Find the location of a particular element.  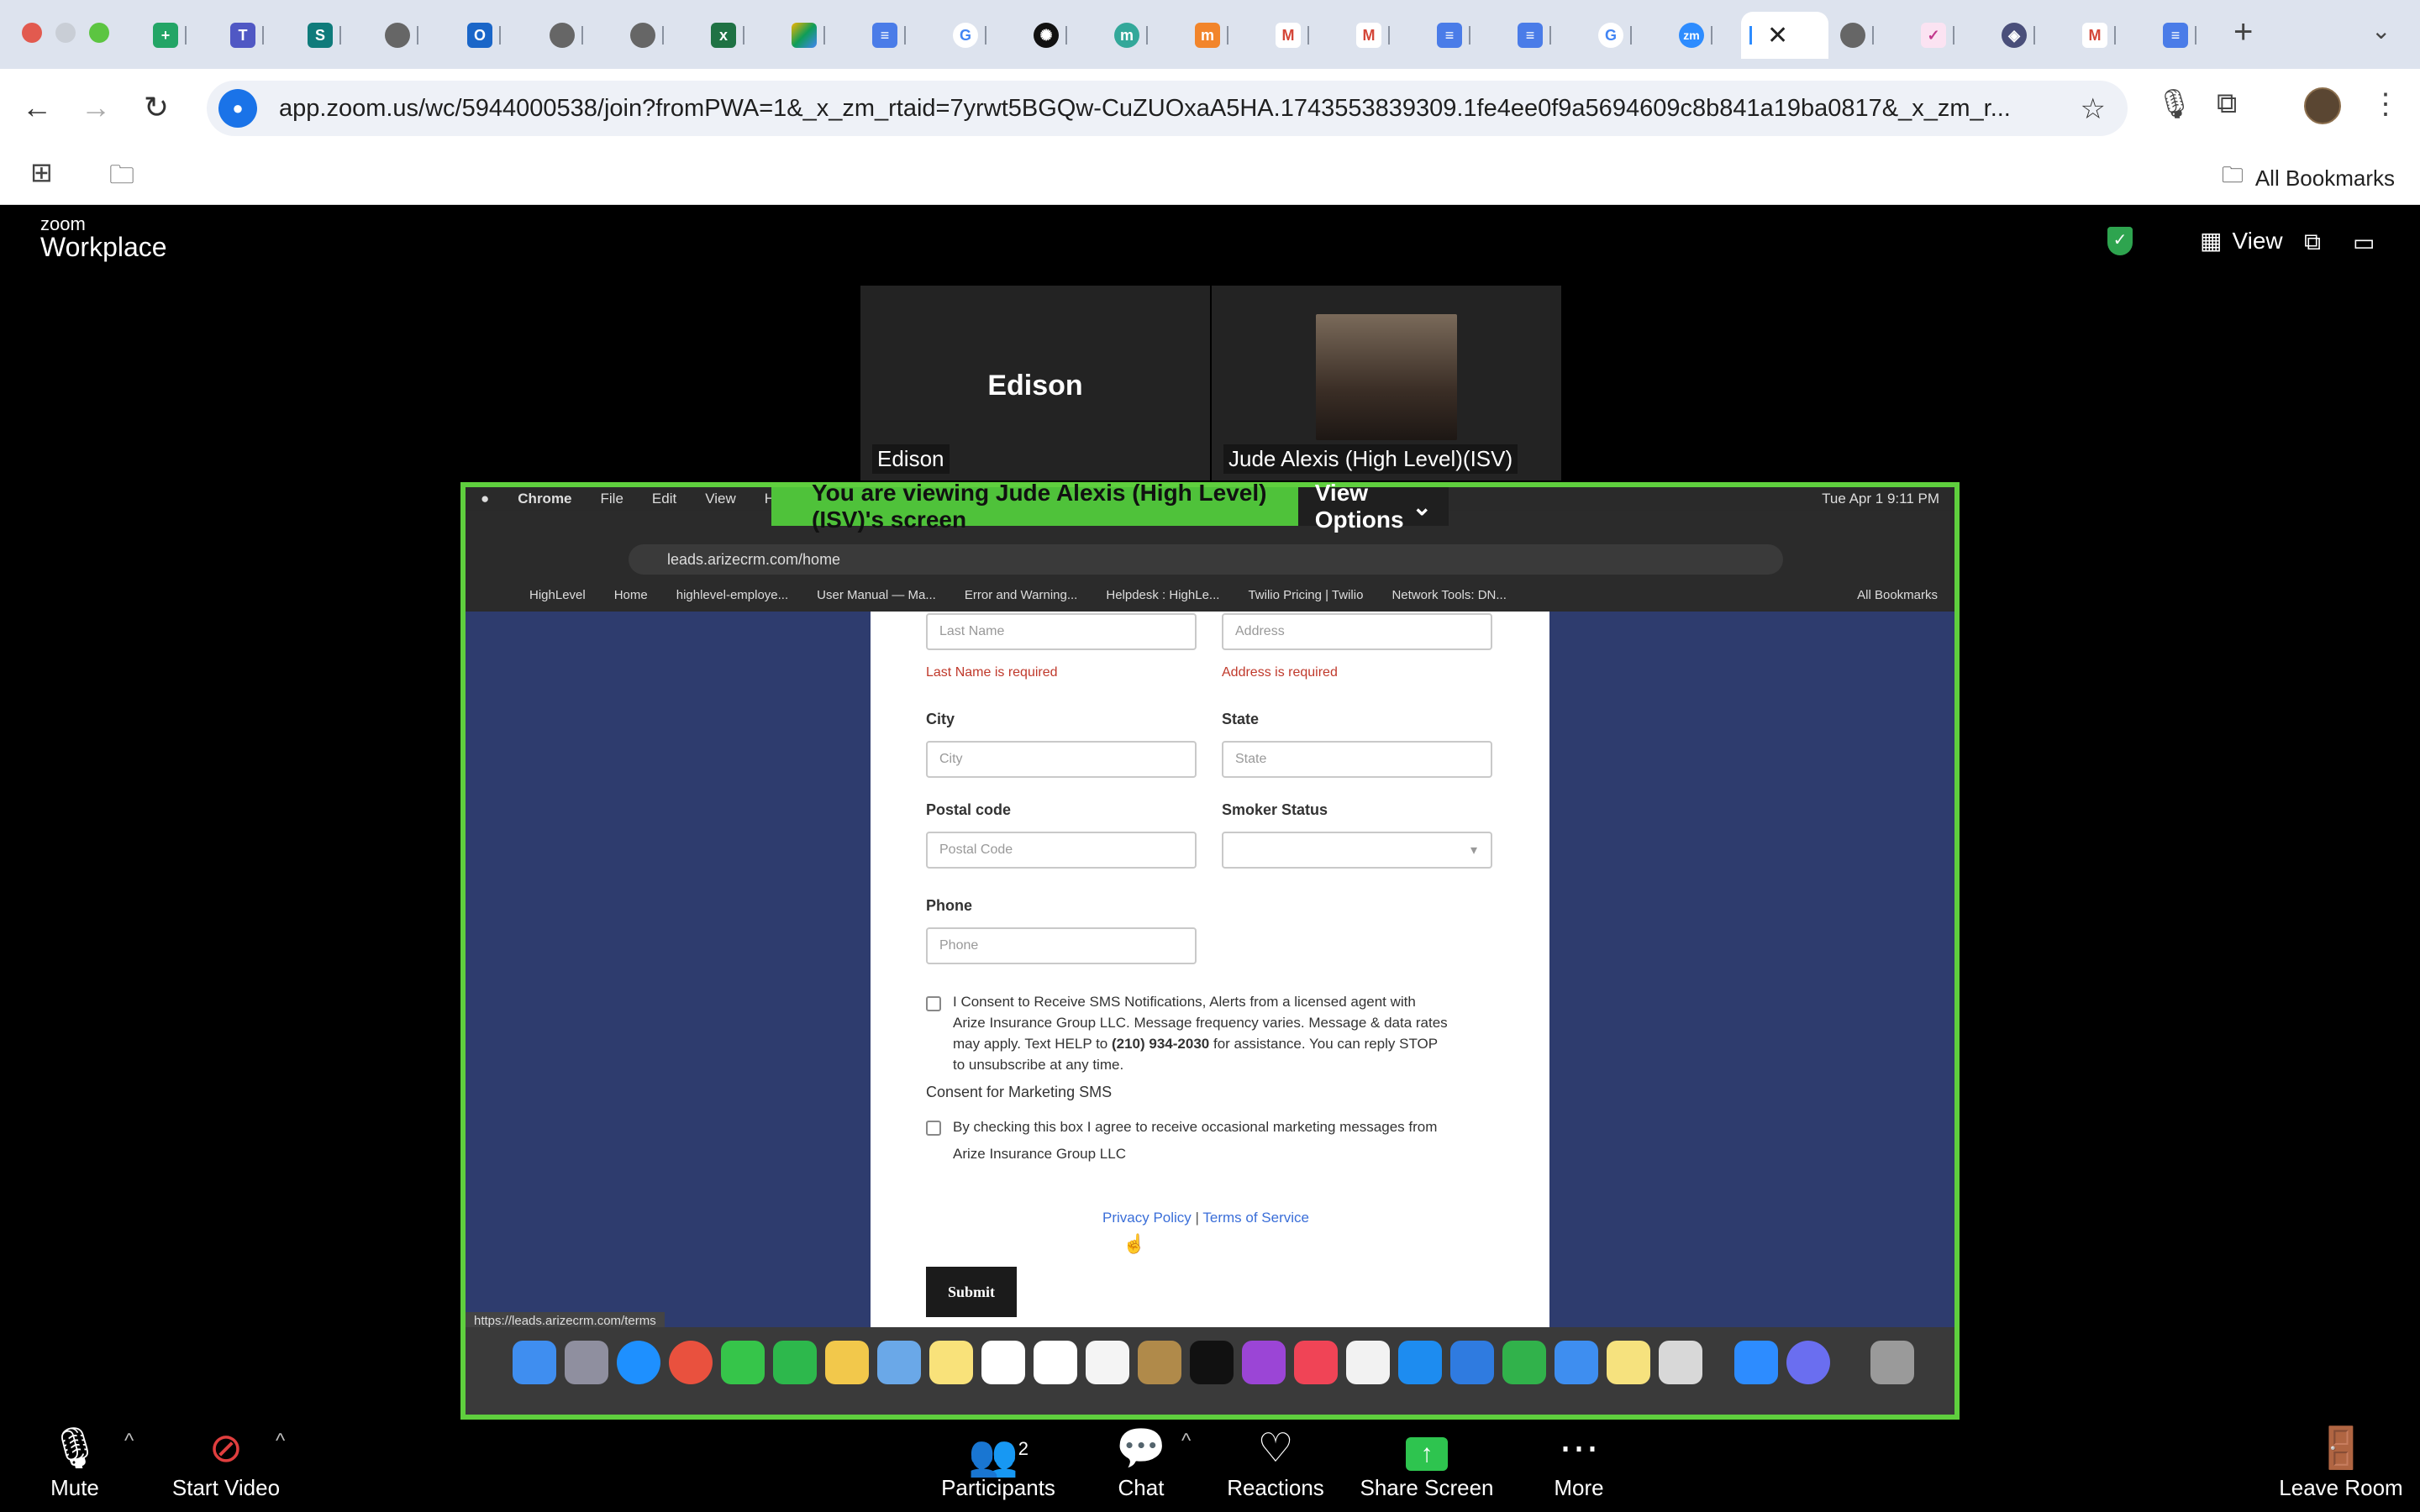

browser-tab-active: ✕ is located at coordinates (1785, 35).